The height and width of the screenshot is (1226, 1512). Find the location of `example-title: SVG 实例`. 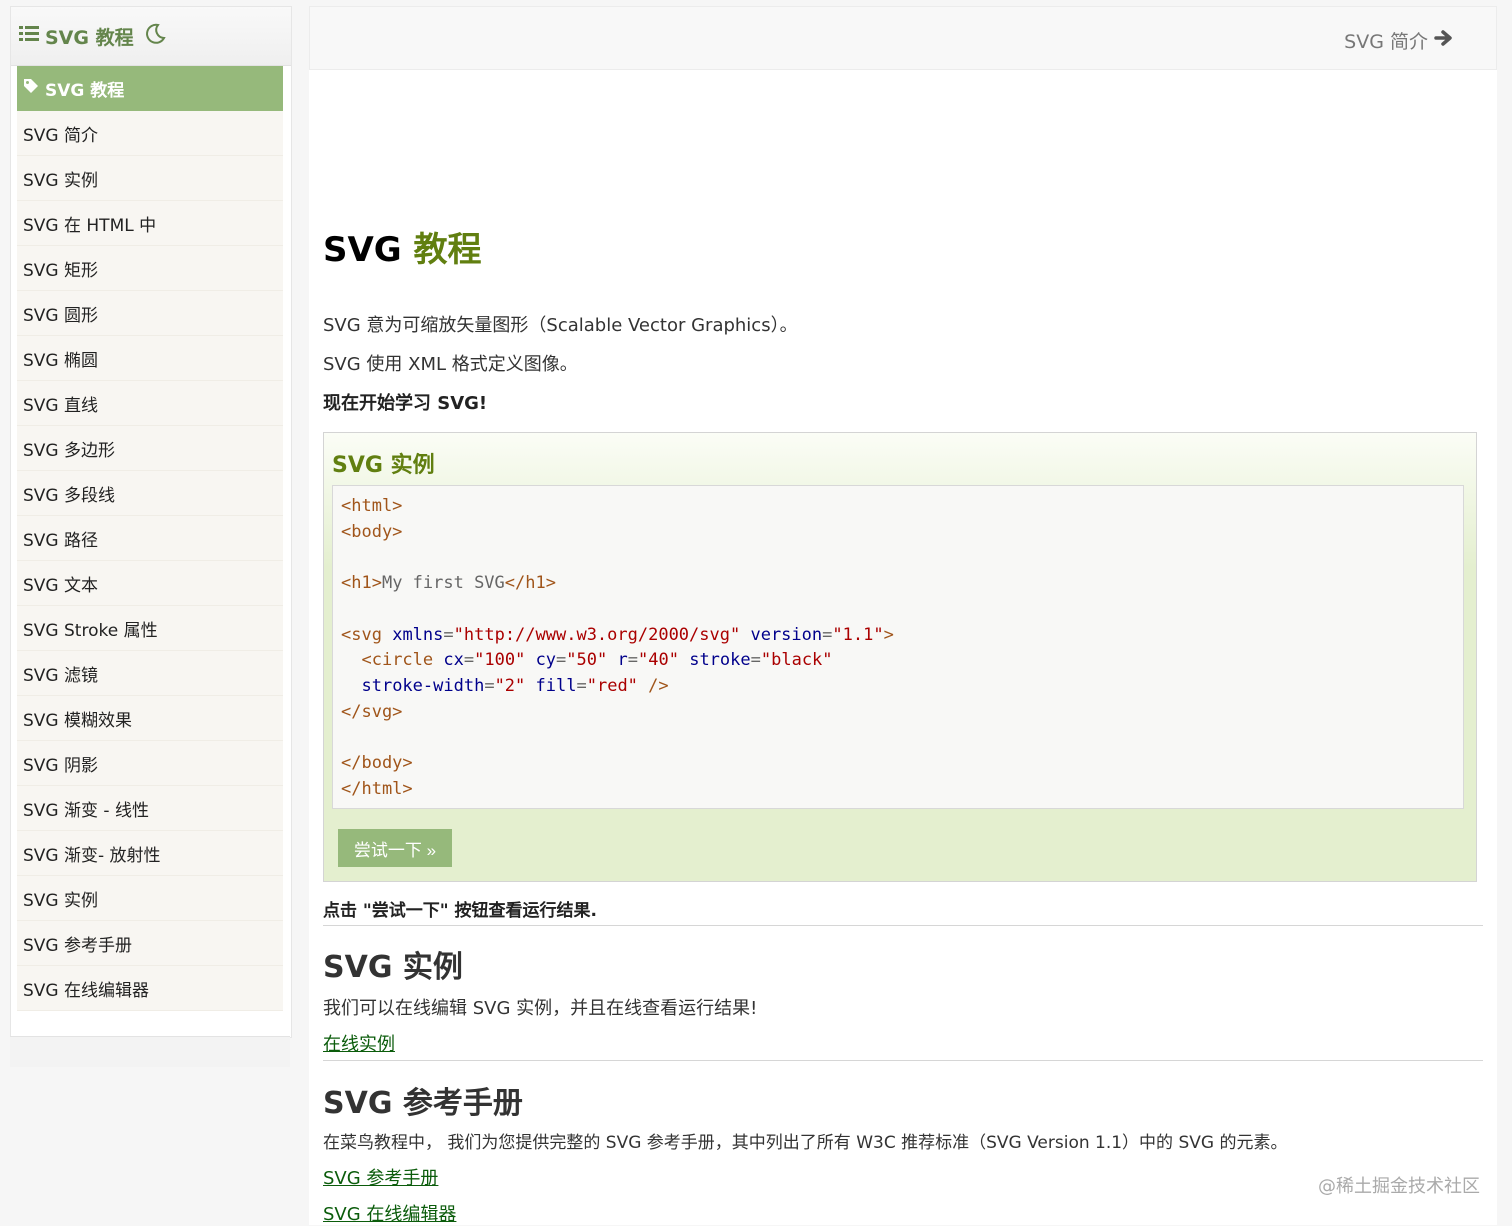

example-title: SVG 实例 is located at coordinates (383, 465).